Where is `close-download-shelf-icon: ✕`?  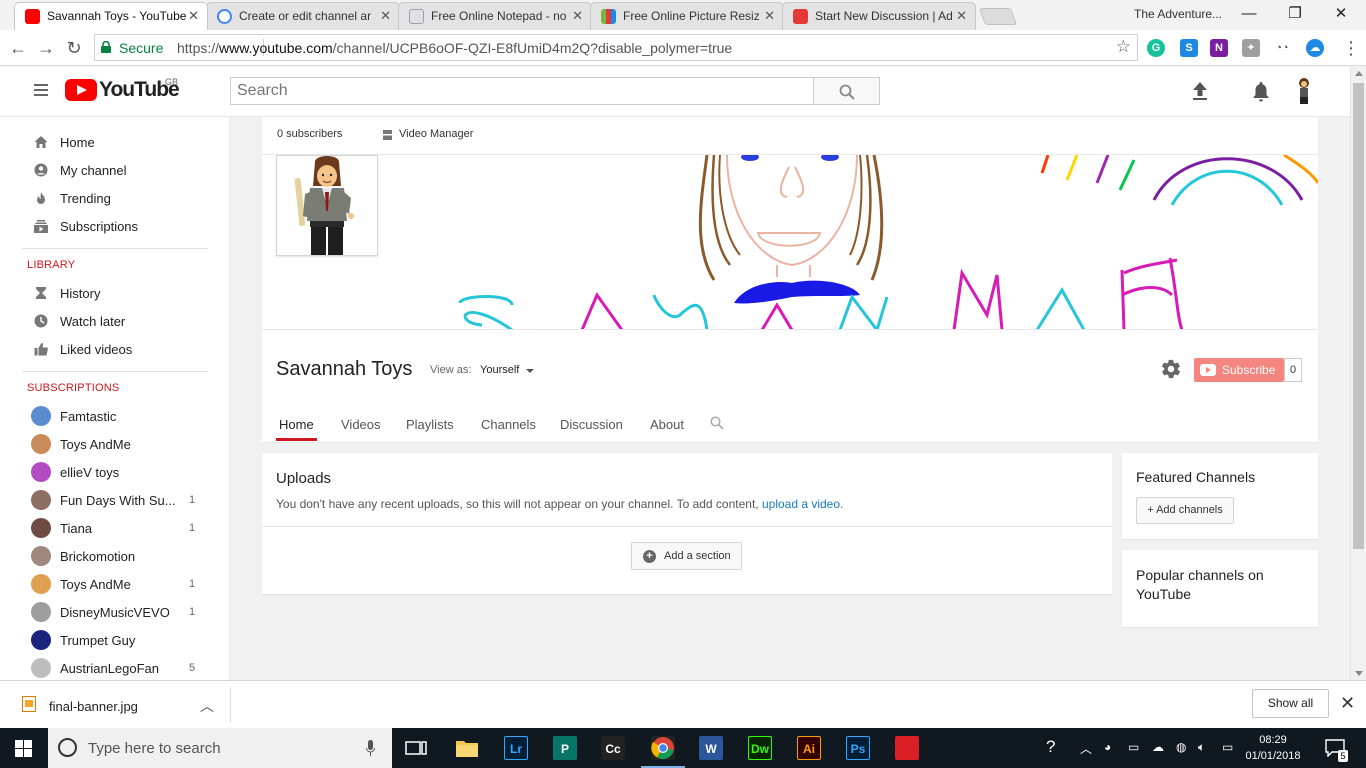
close-download-shelf-icon: ✕ is located at coordinates (1347, 703).